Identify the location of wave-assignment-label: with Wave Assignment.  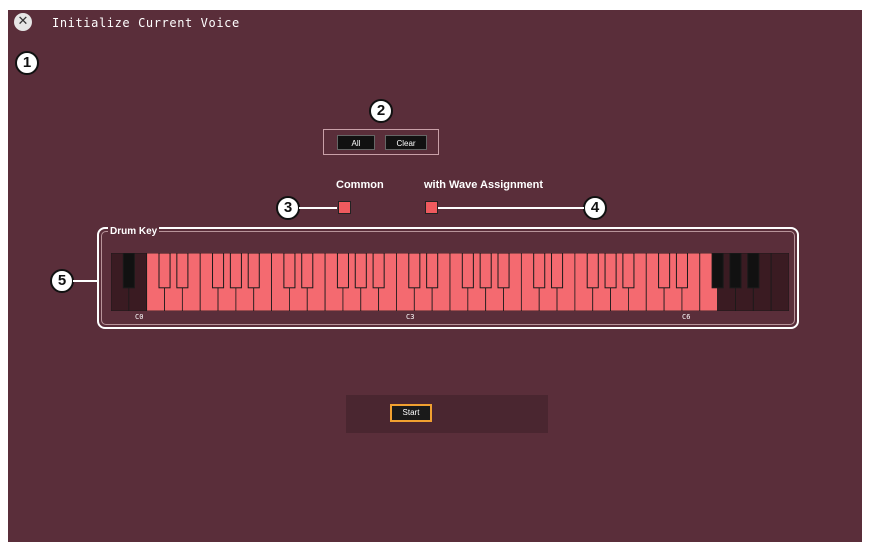
(483, 185).